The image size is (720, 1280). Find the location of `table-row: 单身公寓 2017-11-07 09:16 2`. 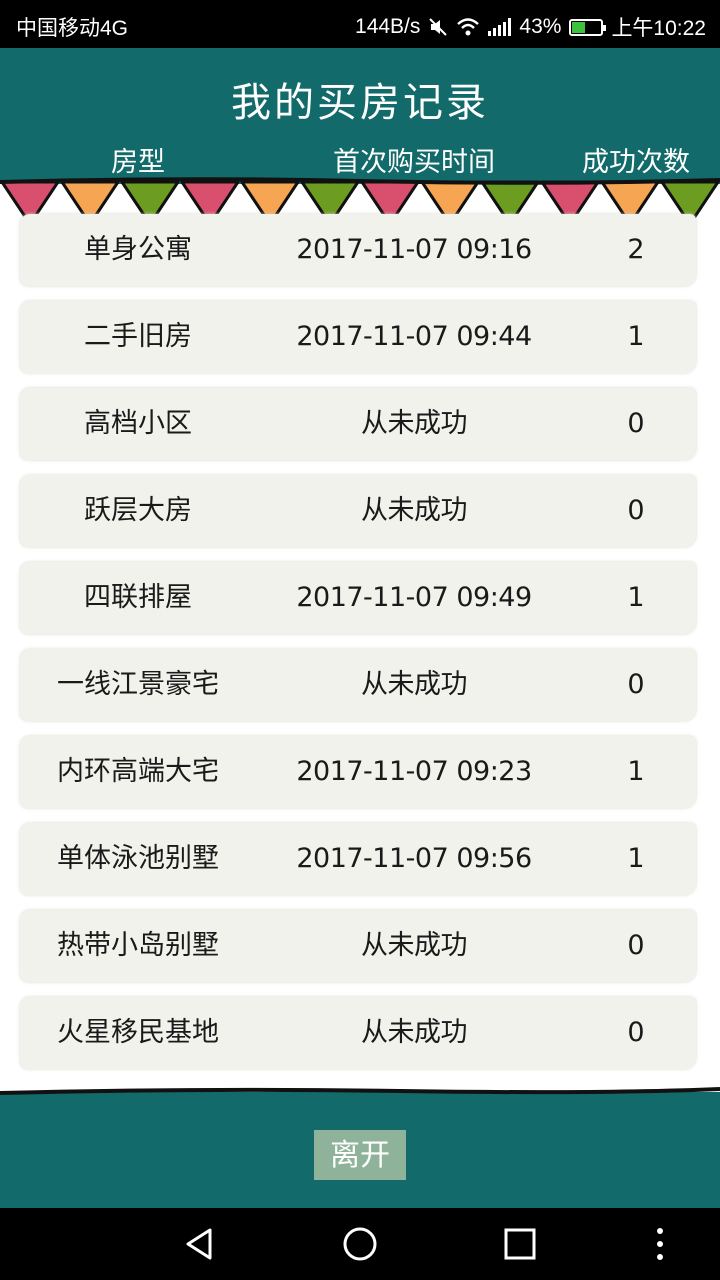

table-row: 单身公寓 2017-11-07 09:16 2 is located at coordinates (358, 250).